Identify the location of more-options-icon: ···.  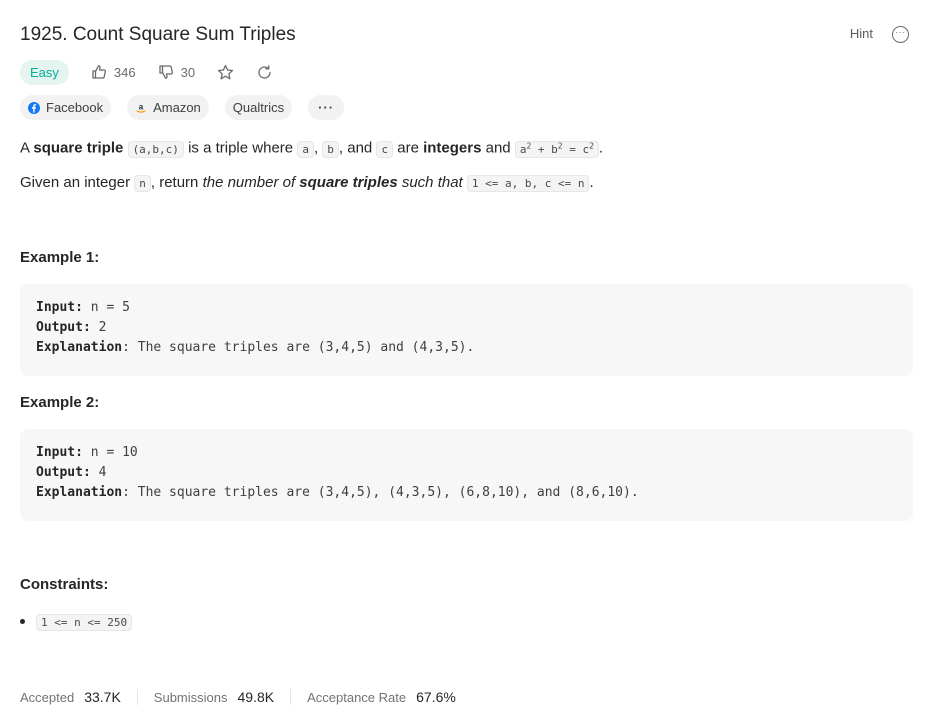
(900, 34).